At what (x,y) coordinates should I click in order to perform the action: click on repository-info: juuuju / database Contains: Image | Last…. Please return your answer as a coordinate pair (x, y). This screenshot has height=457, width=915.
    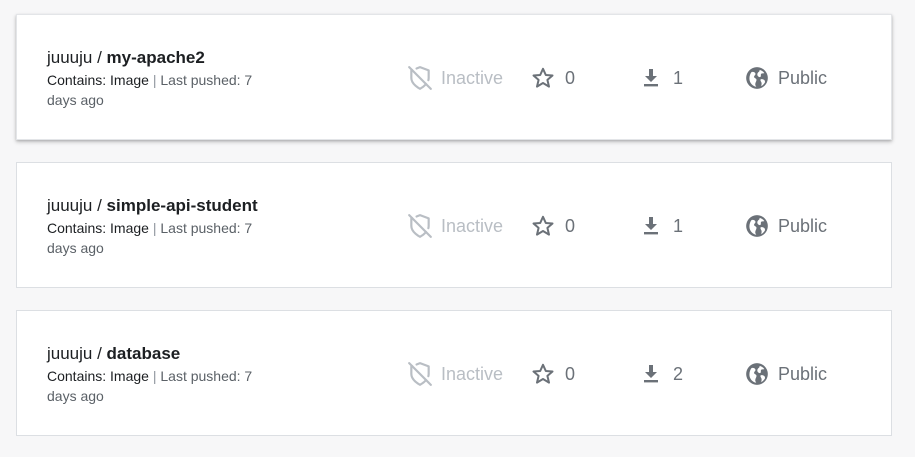
    Looking at the image, I should click on (177, 374).